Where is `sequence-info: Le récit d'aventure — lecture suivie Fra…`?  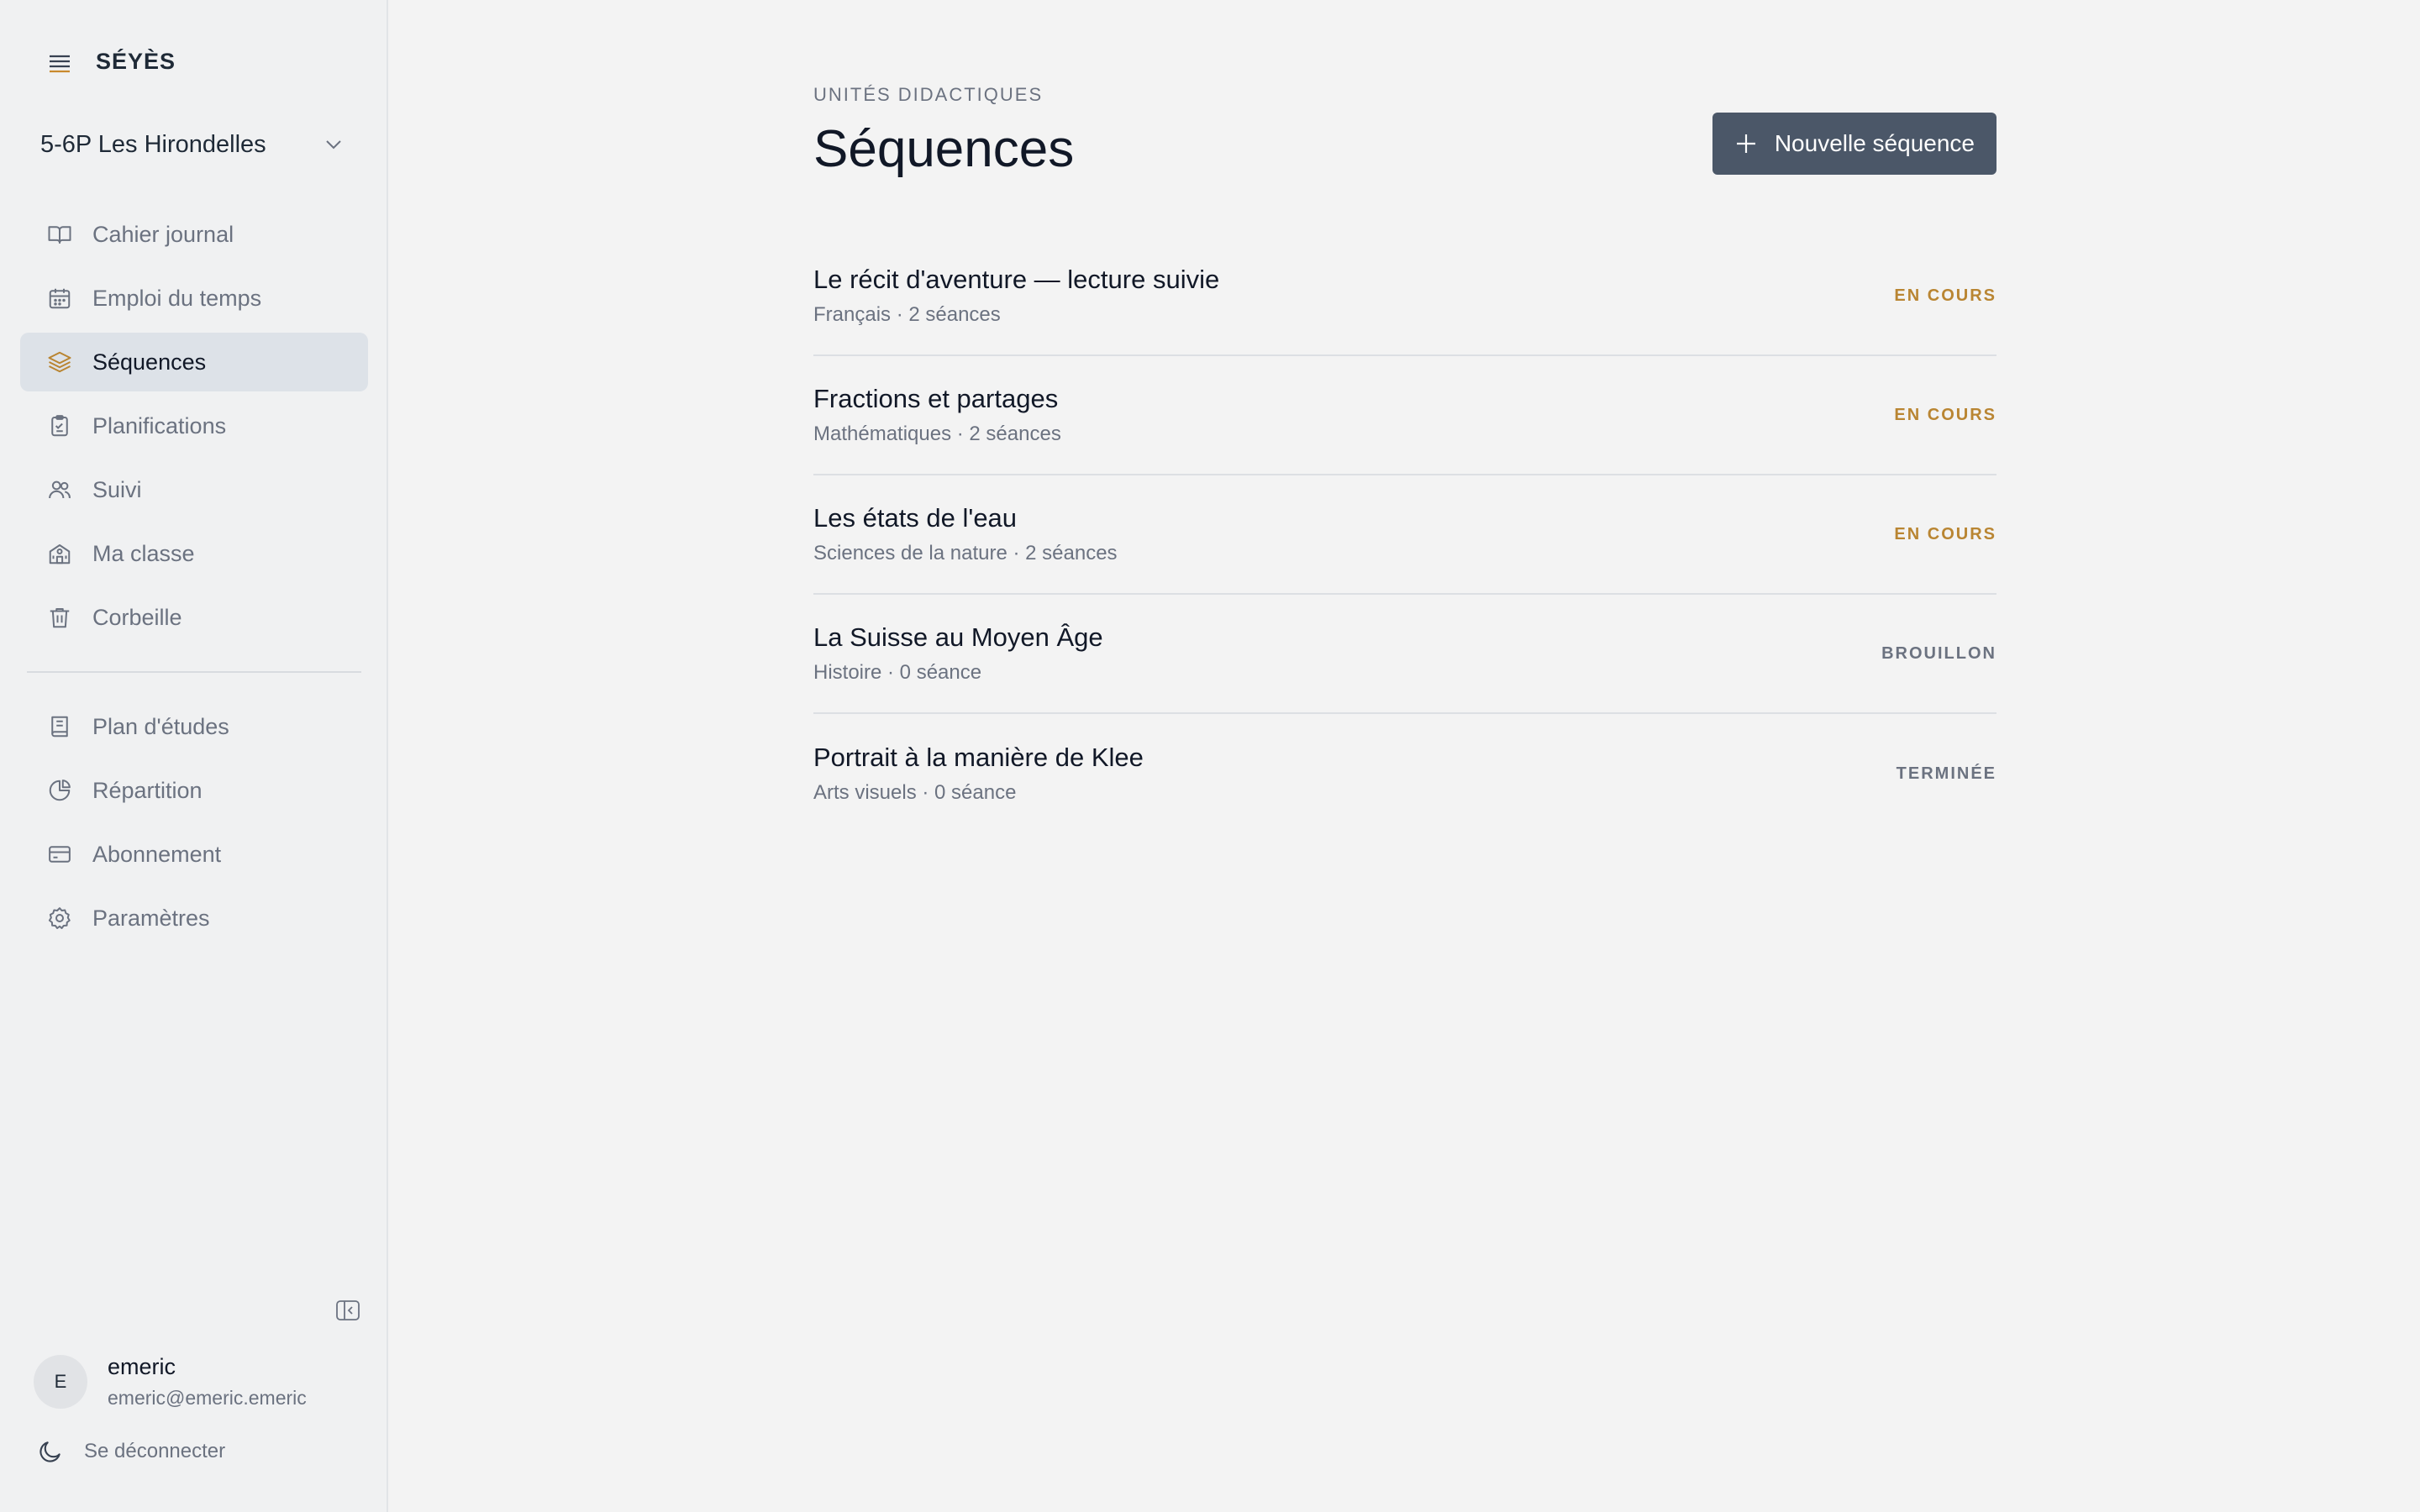
sequence-info: Le récit d'aventure — lecture suivie Fra… is located at coordinates (1016, 295).